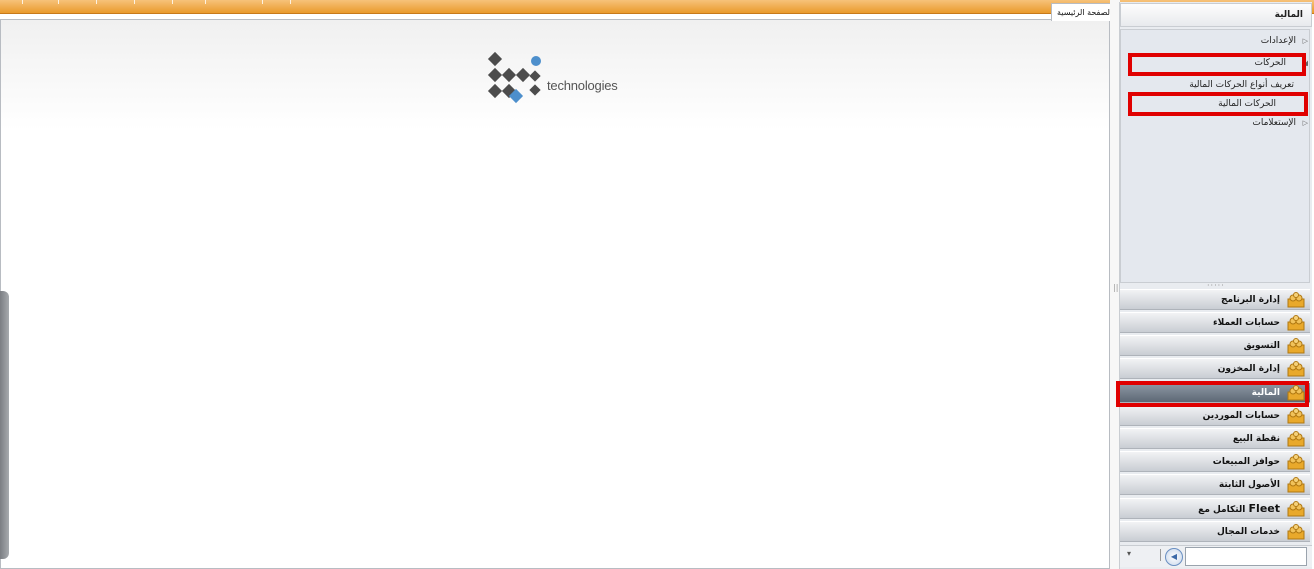  Describe the element at coordinates (1246, 462) in the screenshot. I see `module-label: حوافز المبيعات` at that location.